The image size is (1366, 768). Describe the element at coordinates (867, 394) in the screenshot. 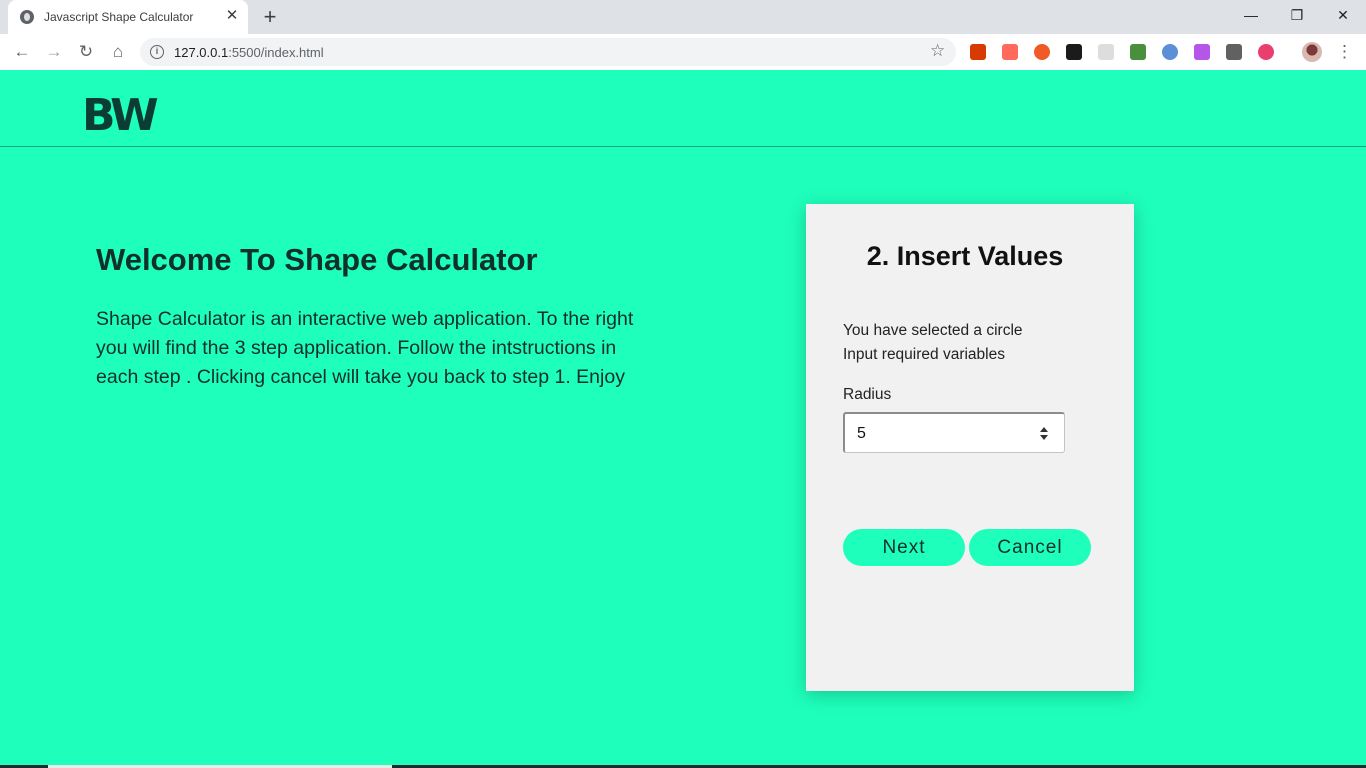

I see `radius-label: Radius` at that location.